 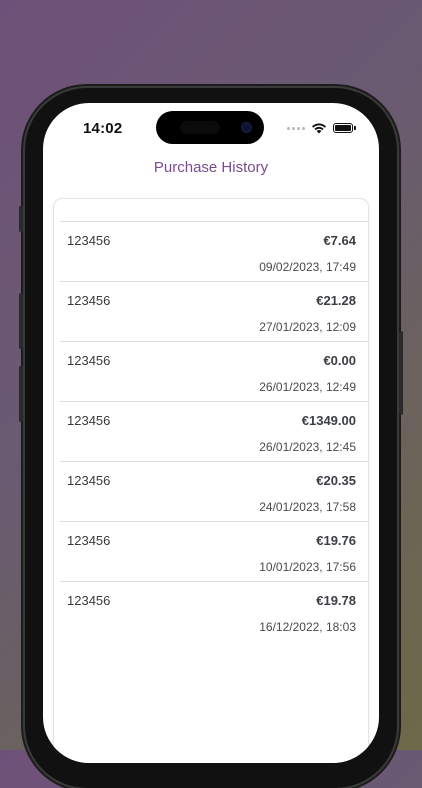 What do you see at coordinates (103, 128) in the screenshot?
I see `status-time: 14:02` at bounding box center [103, 128].